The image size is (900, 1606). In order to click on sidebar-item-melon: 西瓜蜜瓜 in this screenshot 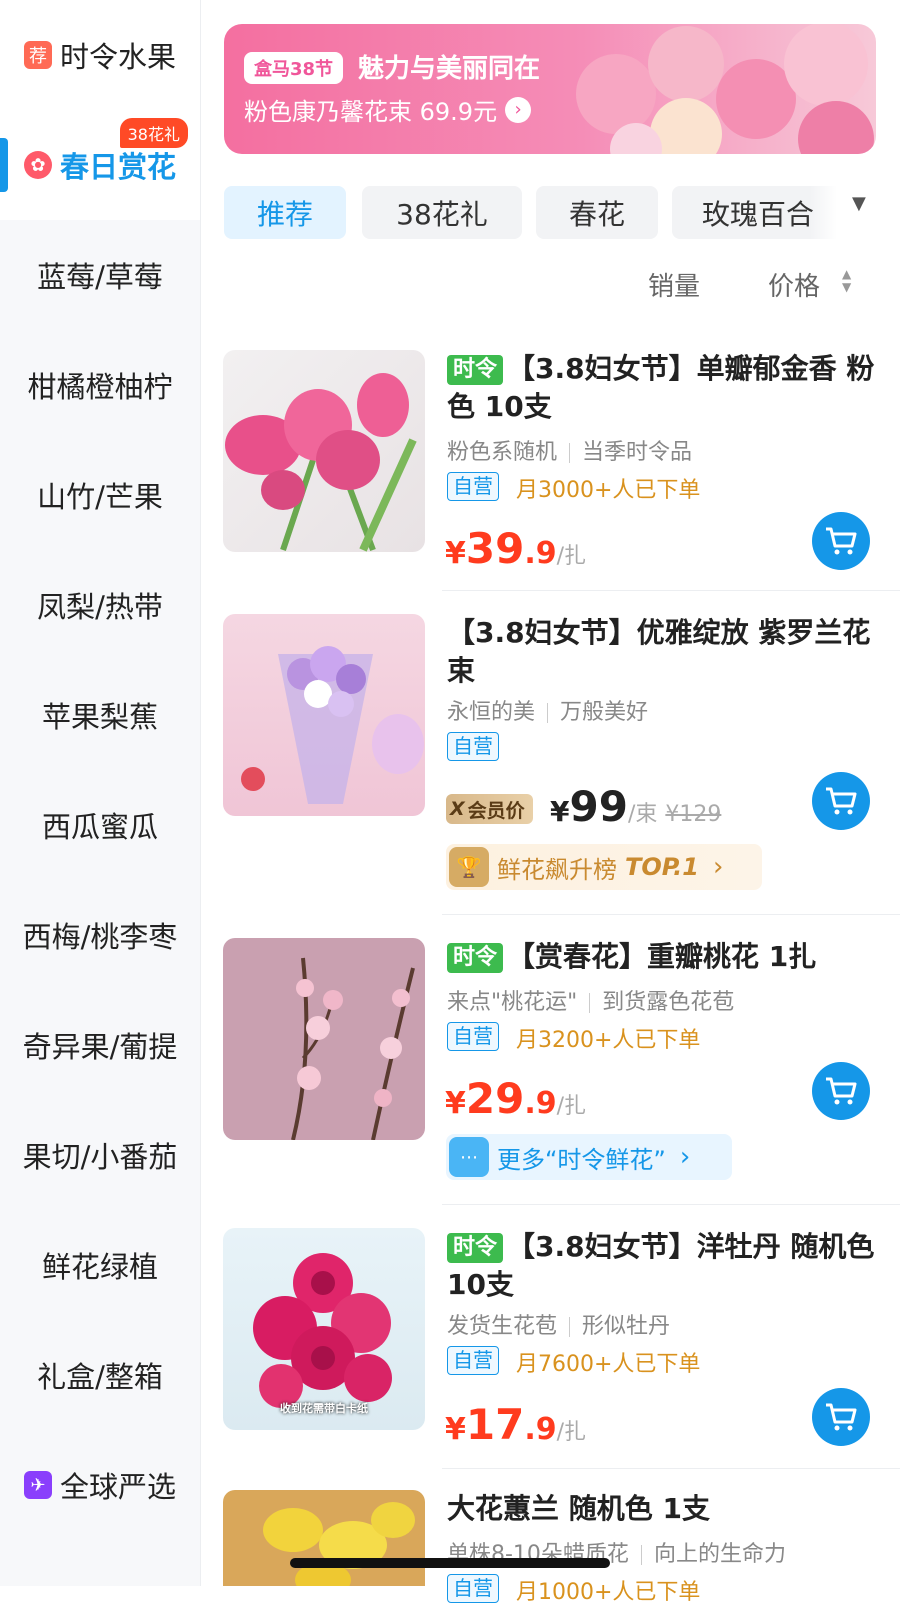, I will do `click(100, 825)`.